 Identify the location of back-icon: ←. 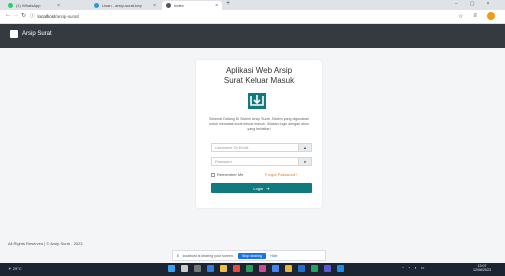
(8, 15).